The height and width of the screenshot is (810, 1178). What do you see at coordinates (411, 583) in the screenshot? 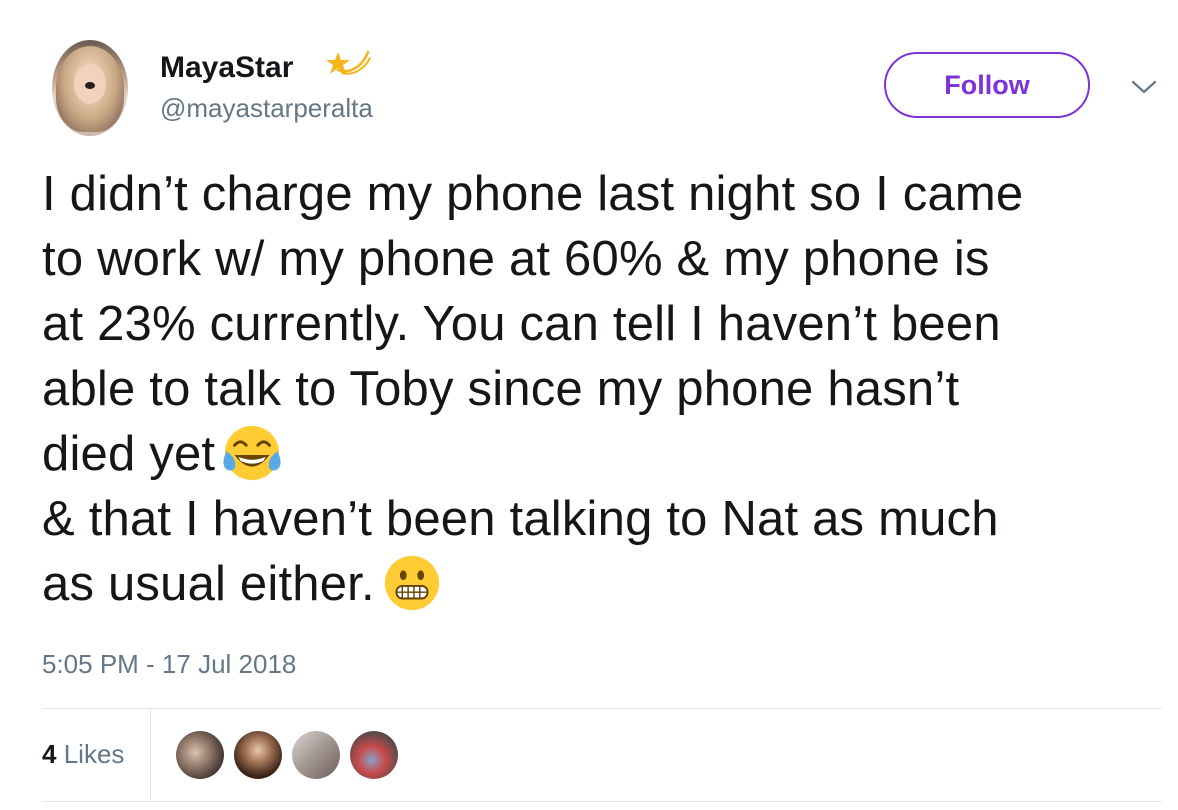
I see `grimacing-face-icon` at bounding box center [411, 583].